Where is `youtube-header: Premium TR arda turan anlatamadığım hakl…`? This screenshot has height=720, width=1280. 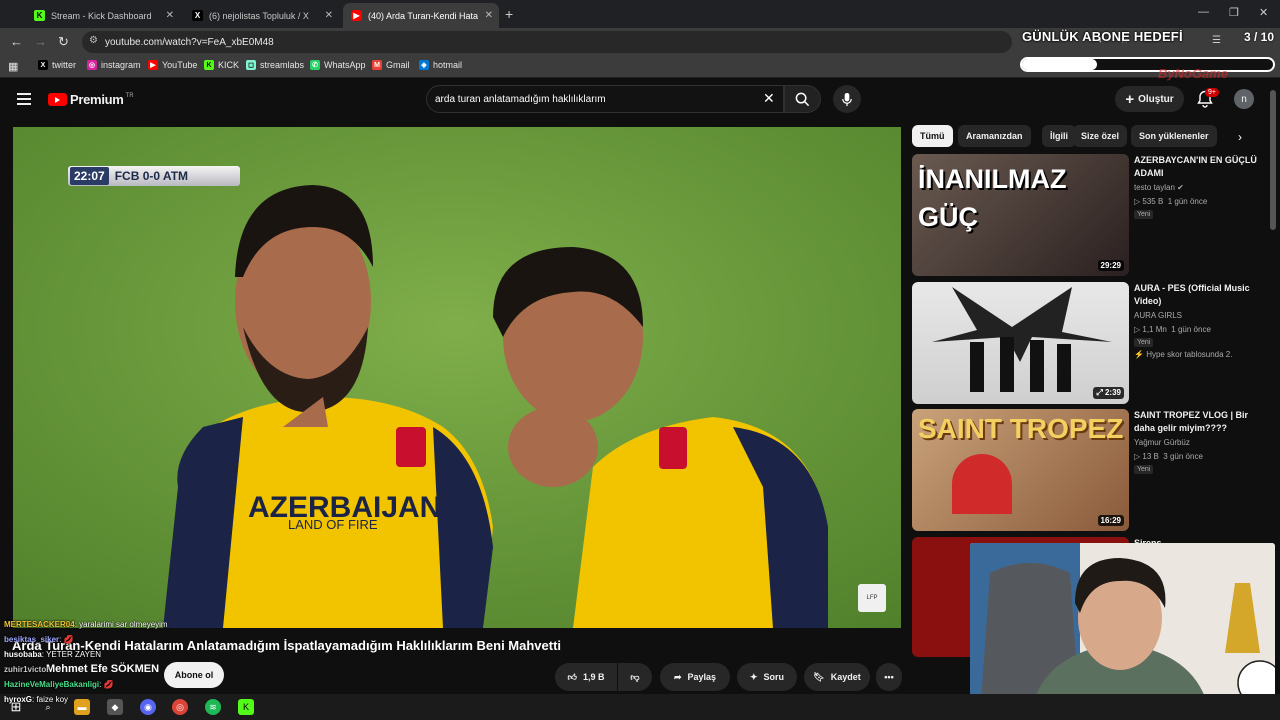 youtube-header: Premium TR arda turan anlatamadığım hakl… is located at coordinates (640, 100).